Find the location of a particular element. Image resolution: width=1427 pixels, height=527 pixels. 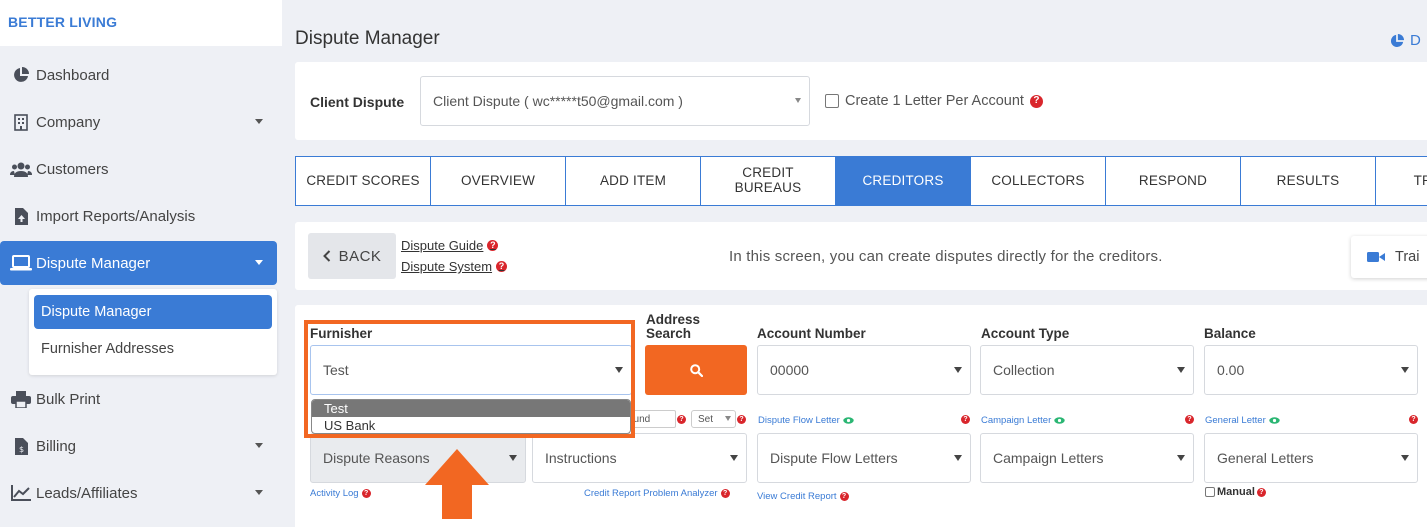

dashboard-link-label: D is located at coordinates (1415, 40).